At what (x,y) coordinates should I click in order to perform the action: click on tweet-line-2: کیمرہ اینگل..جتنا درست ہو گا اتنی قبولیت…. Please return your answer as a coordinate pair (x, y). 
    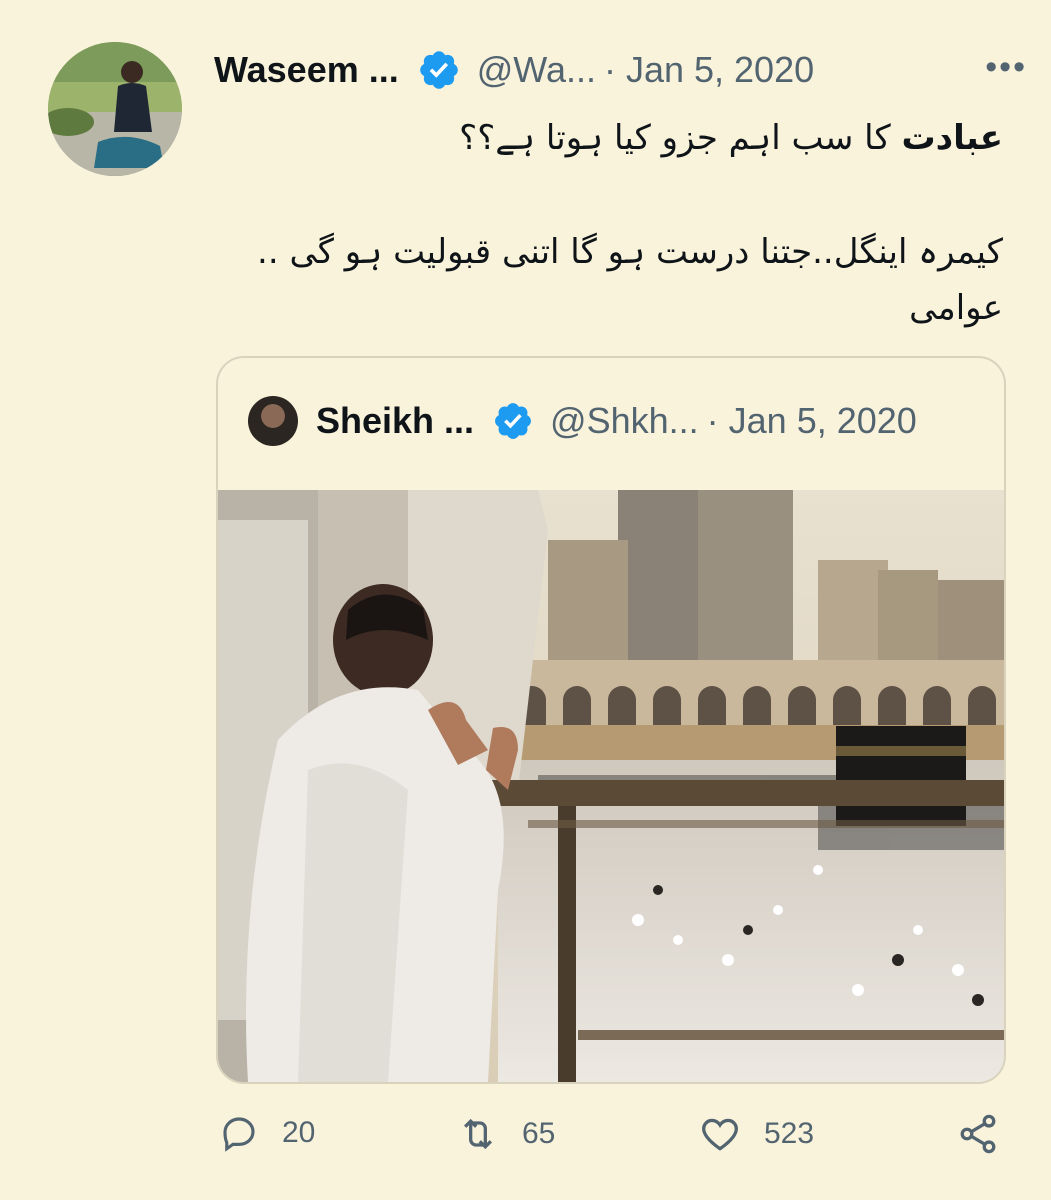
    Looking at the image, I should click on (630, 252).